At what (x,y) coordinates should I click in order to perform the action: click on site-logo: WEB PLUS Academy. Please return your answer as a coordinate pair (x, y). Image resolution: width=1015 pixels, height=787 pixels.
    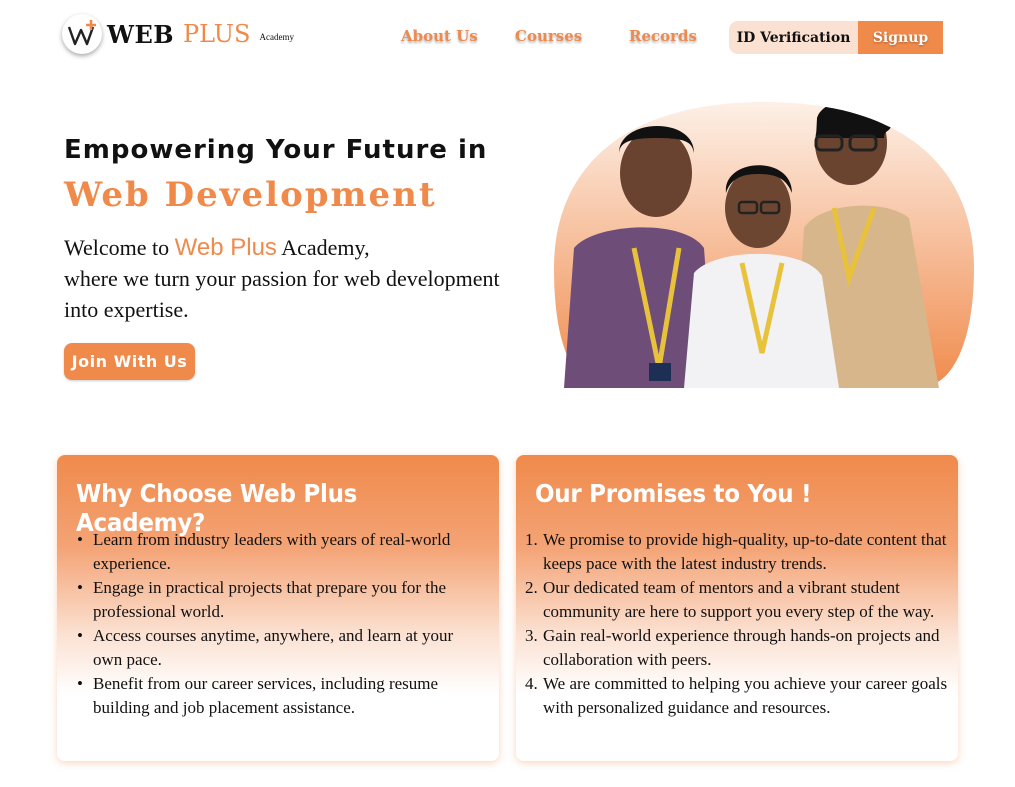
    Looking at the image, I should click on (178, 34).